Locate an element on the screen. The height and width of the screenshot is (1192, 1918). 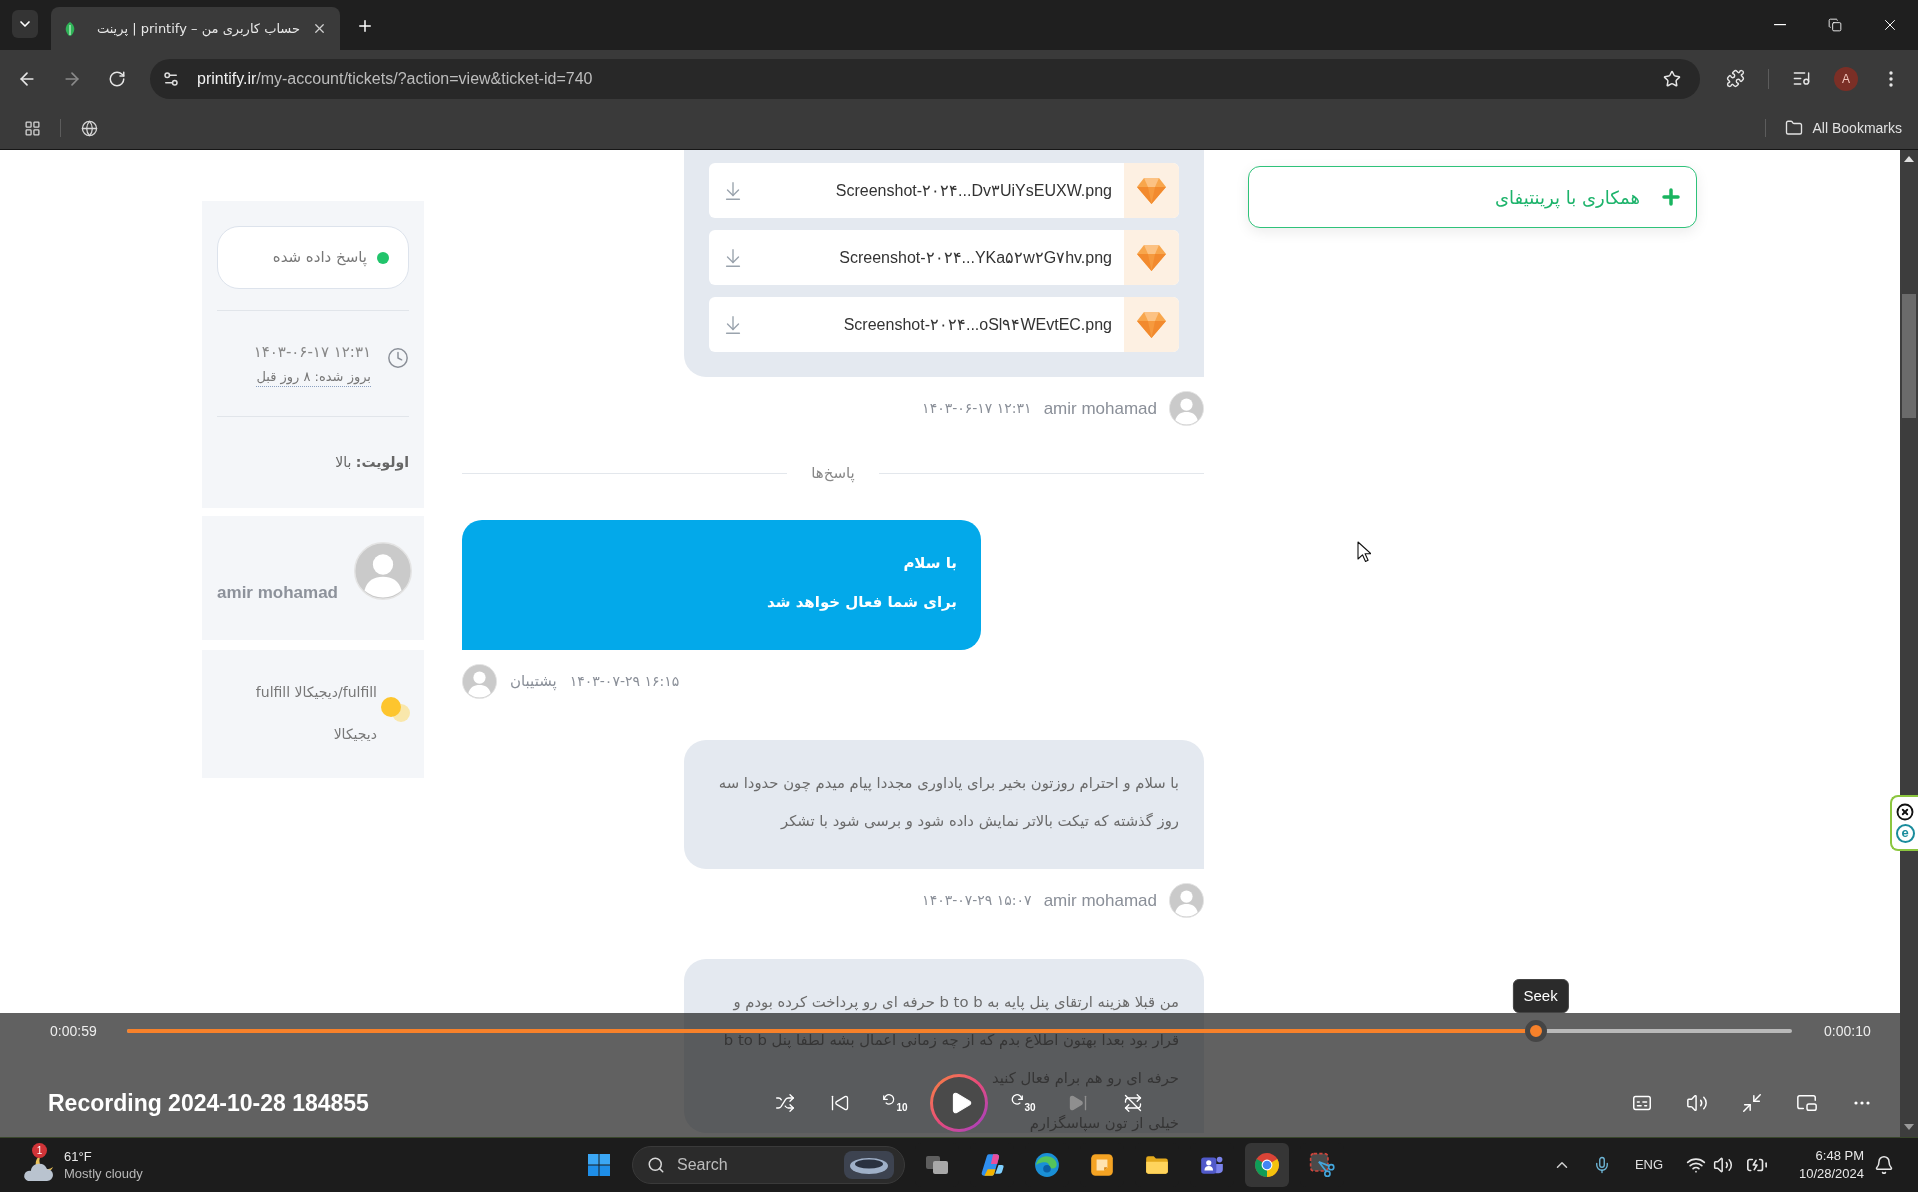
author-name: پشتیبان is located at coordinates (533, 682).